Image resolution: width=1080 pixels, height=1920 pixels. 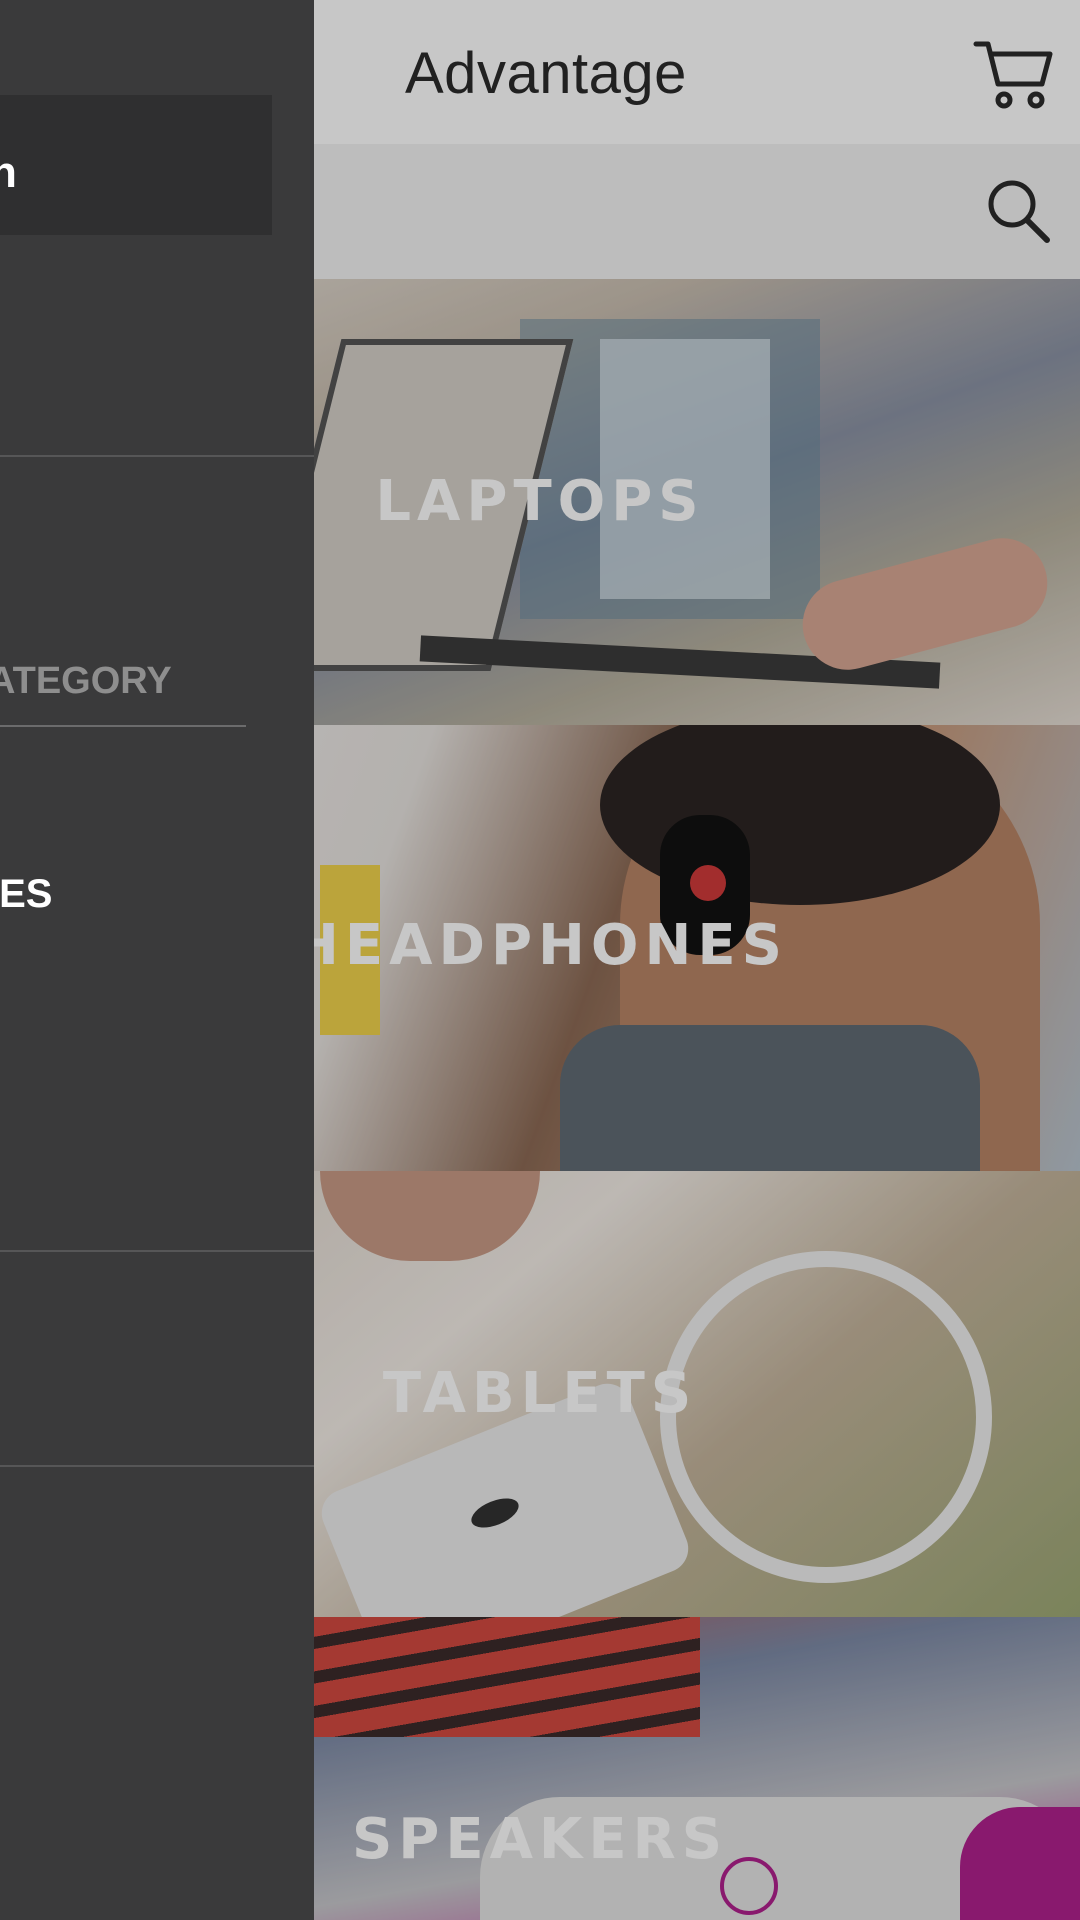 I want to click on category-filter-label: ATEGORY, so click(x=86, y=681).